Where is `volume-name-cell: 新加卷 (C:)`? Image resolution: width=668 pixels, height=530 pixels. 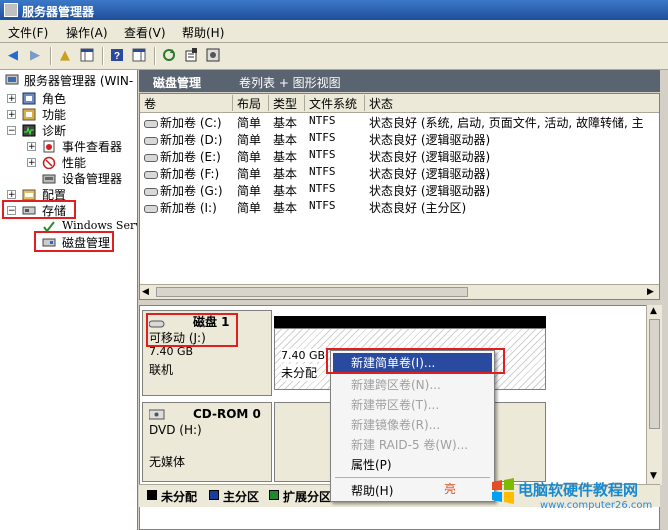
volume-name-cell: 新加卷 (C:) is located at coordinates (183, 122).